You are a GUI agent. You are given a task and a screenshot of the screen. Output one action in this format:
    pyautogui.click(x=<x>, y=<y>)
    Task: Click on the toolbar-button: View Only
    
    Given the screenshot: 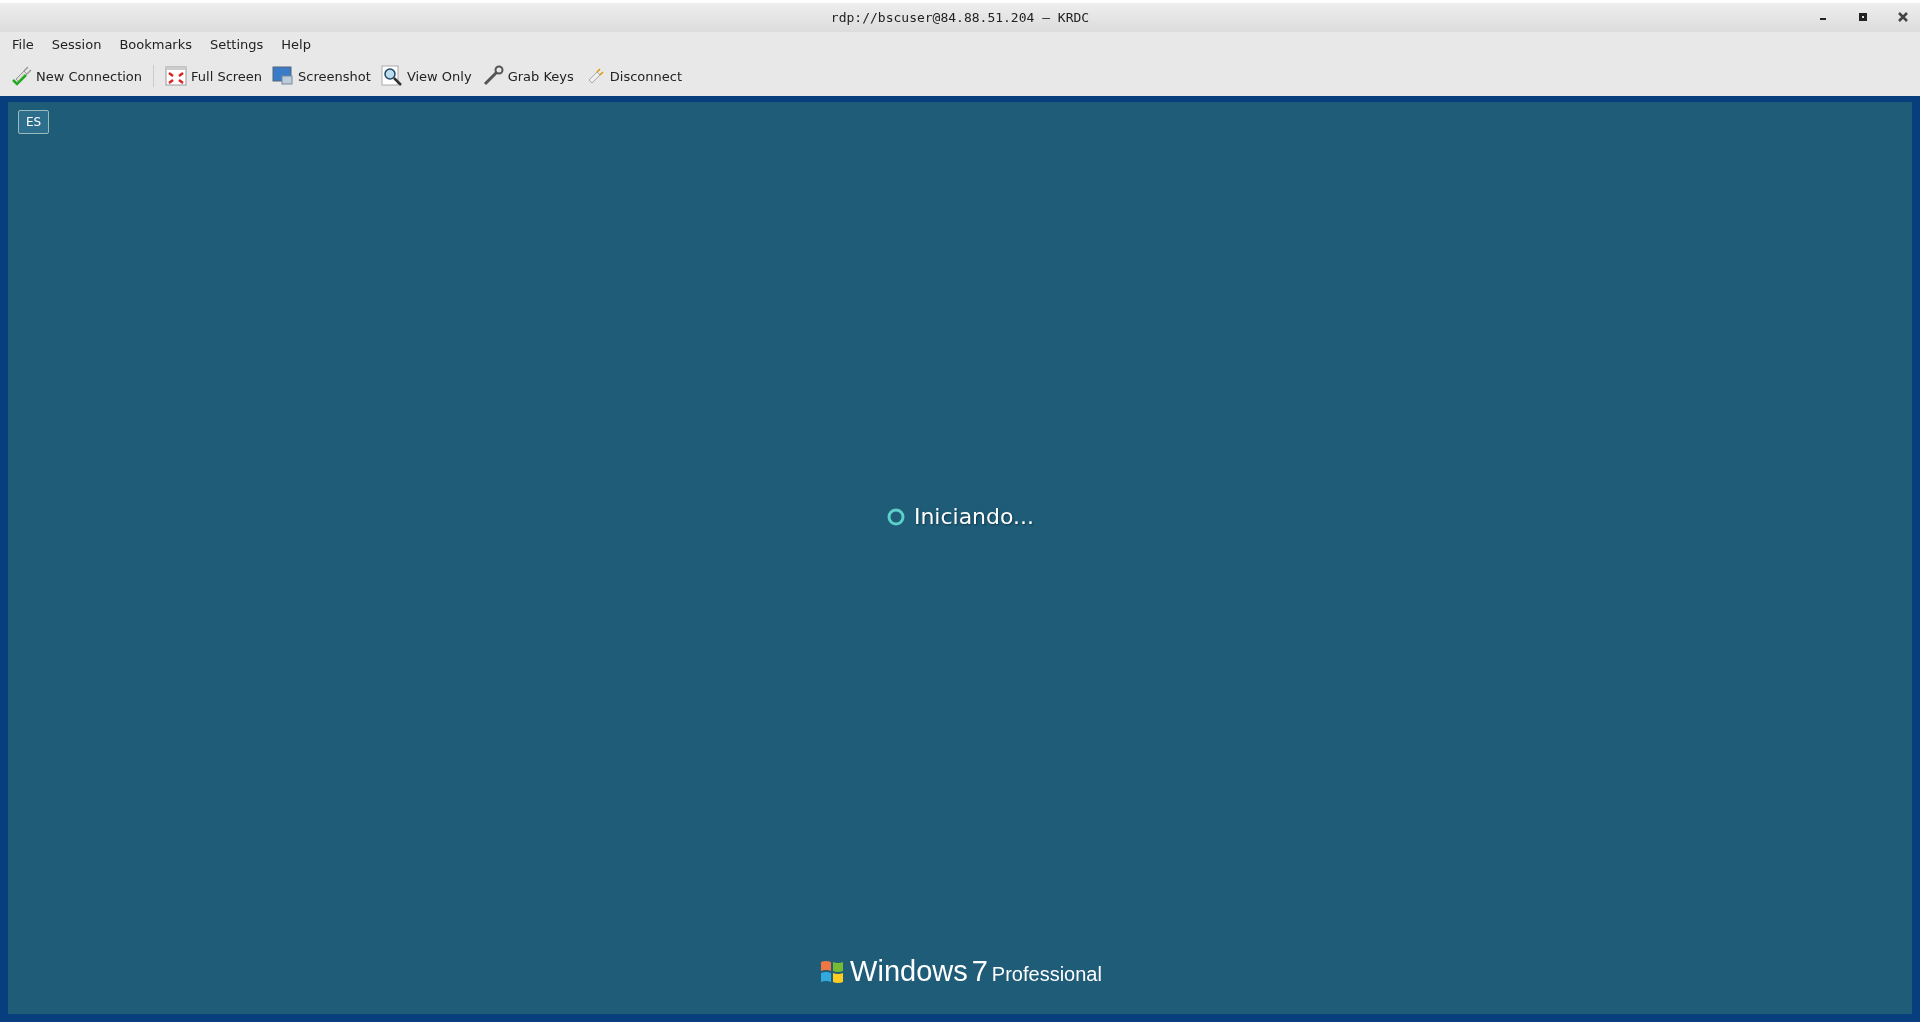 What is the action you would take?
    pyautogui.click(x=426, y=76)
    